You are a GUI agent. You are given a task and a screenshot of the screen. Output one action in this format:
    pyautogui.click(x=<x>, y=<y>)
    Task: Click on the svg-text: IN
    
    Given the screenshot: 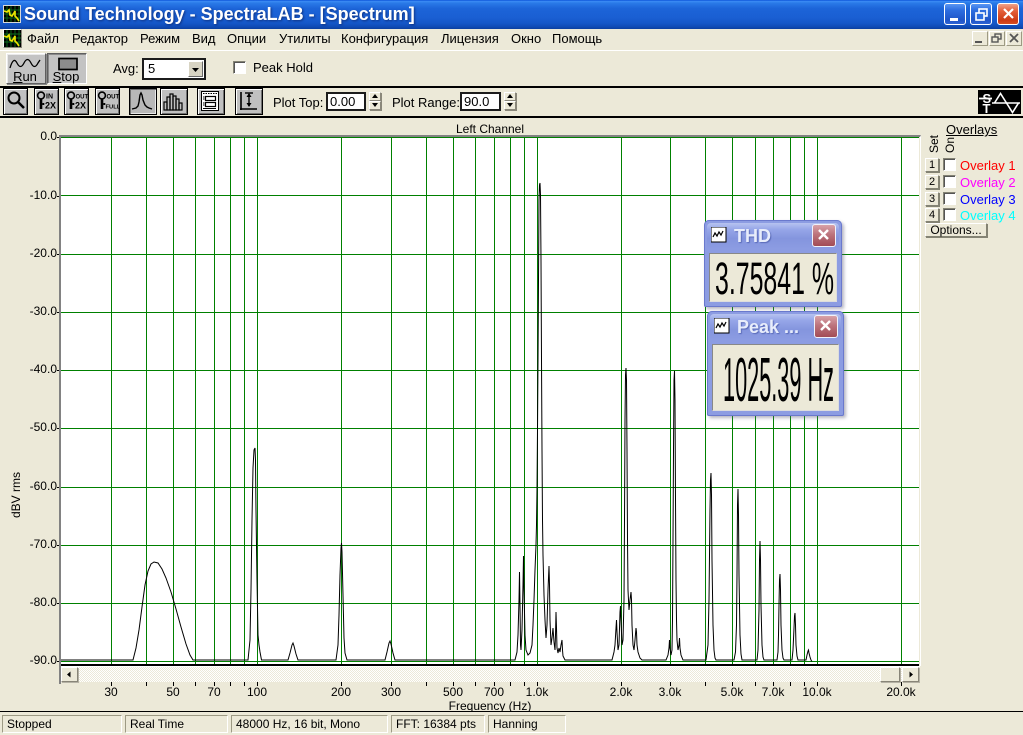 What is the action you would take?
    pyautogui.click(x=49, y=97)
    